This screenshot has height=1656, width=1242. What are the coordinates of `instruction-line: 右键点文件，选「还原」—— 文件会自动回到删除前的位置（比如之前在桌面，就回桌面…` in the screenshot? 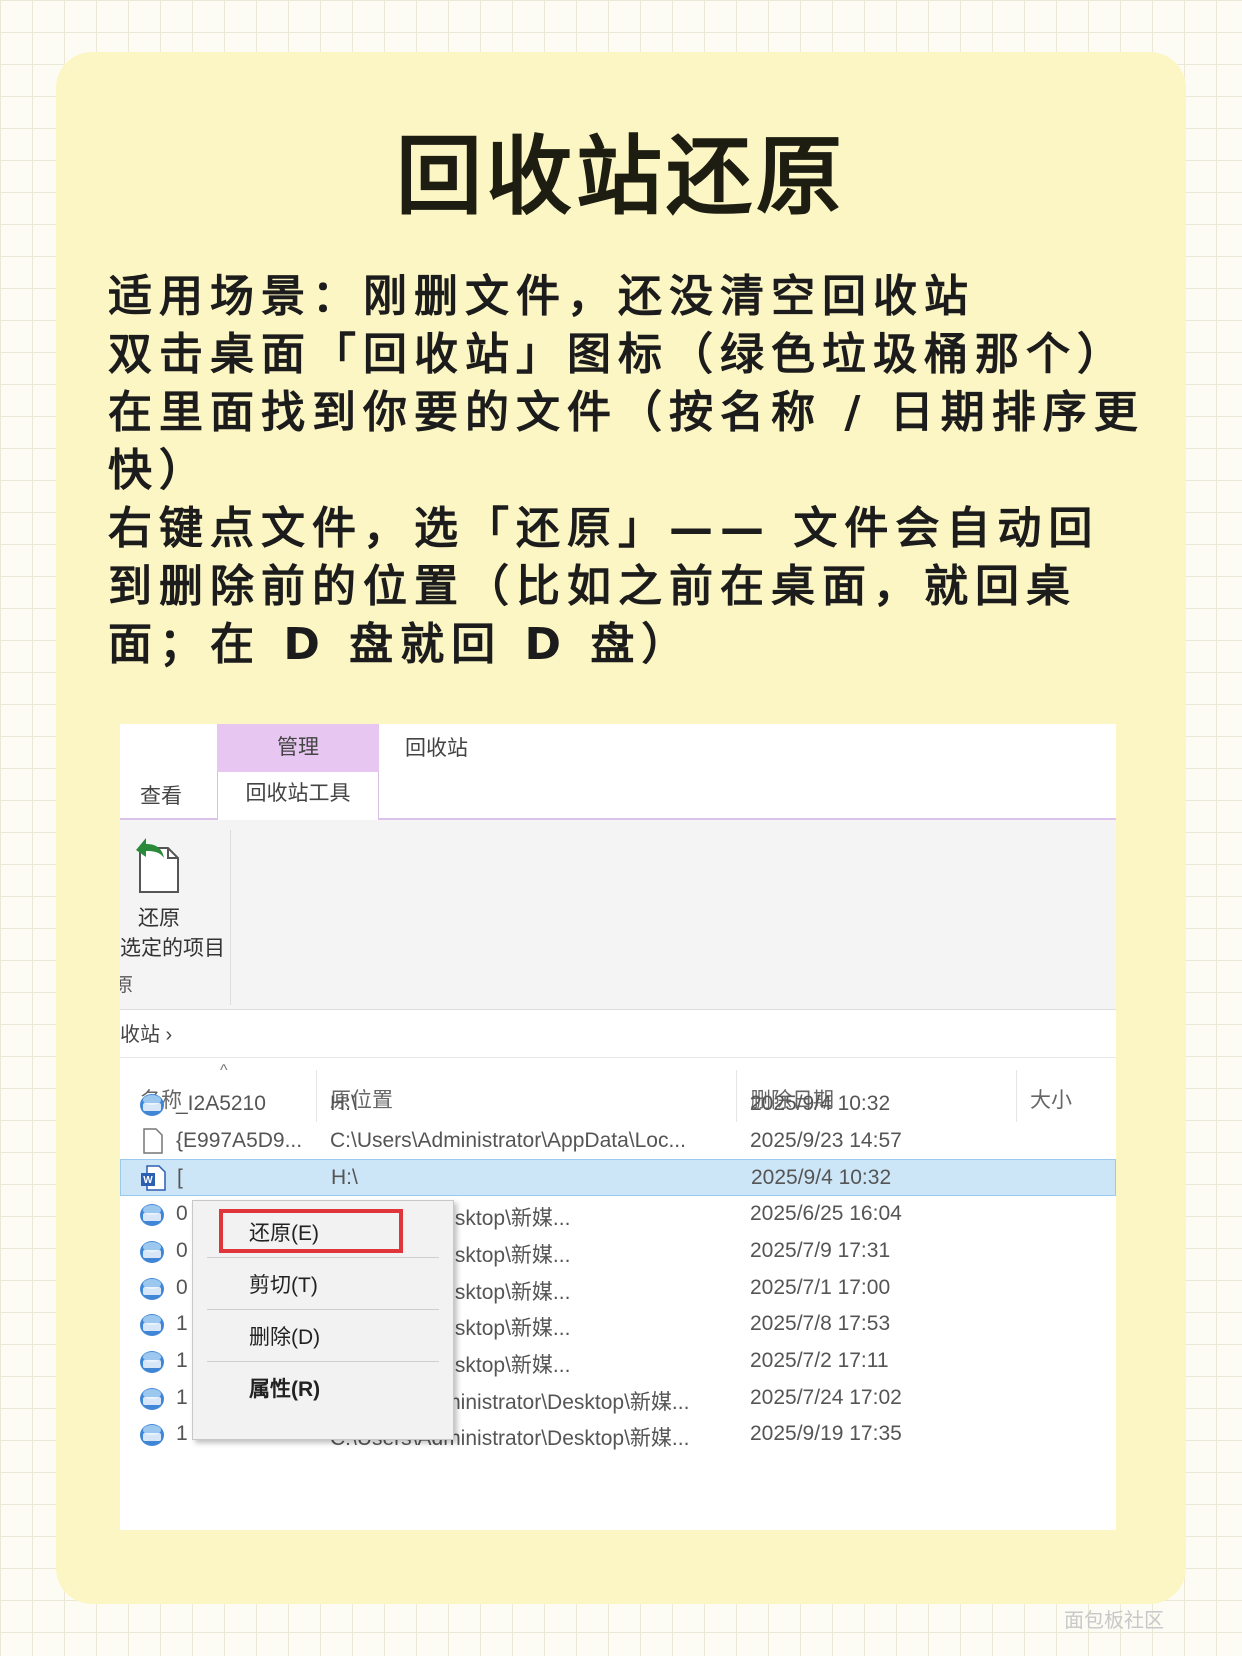 It's located at (604, 586).